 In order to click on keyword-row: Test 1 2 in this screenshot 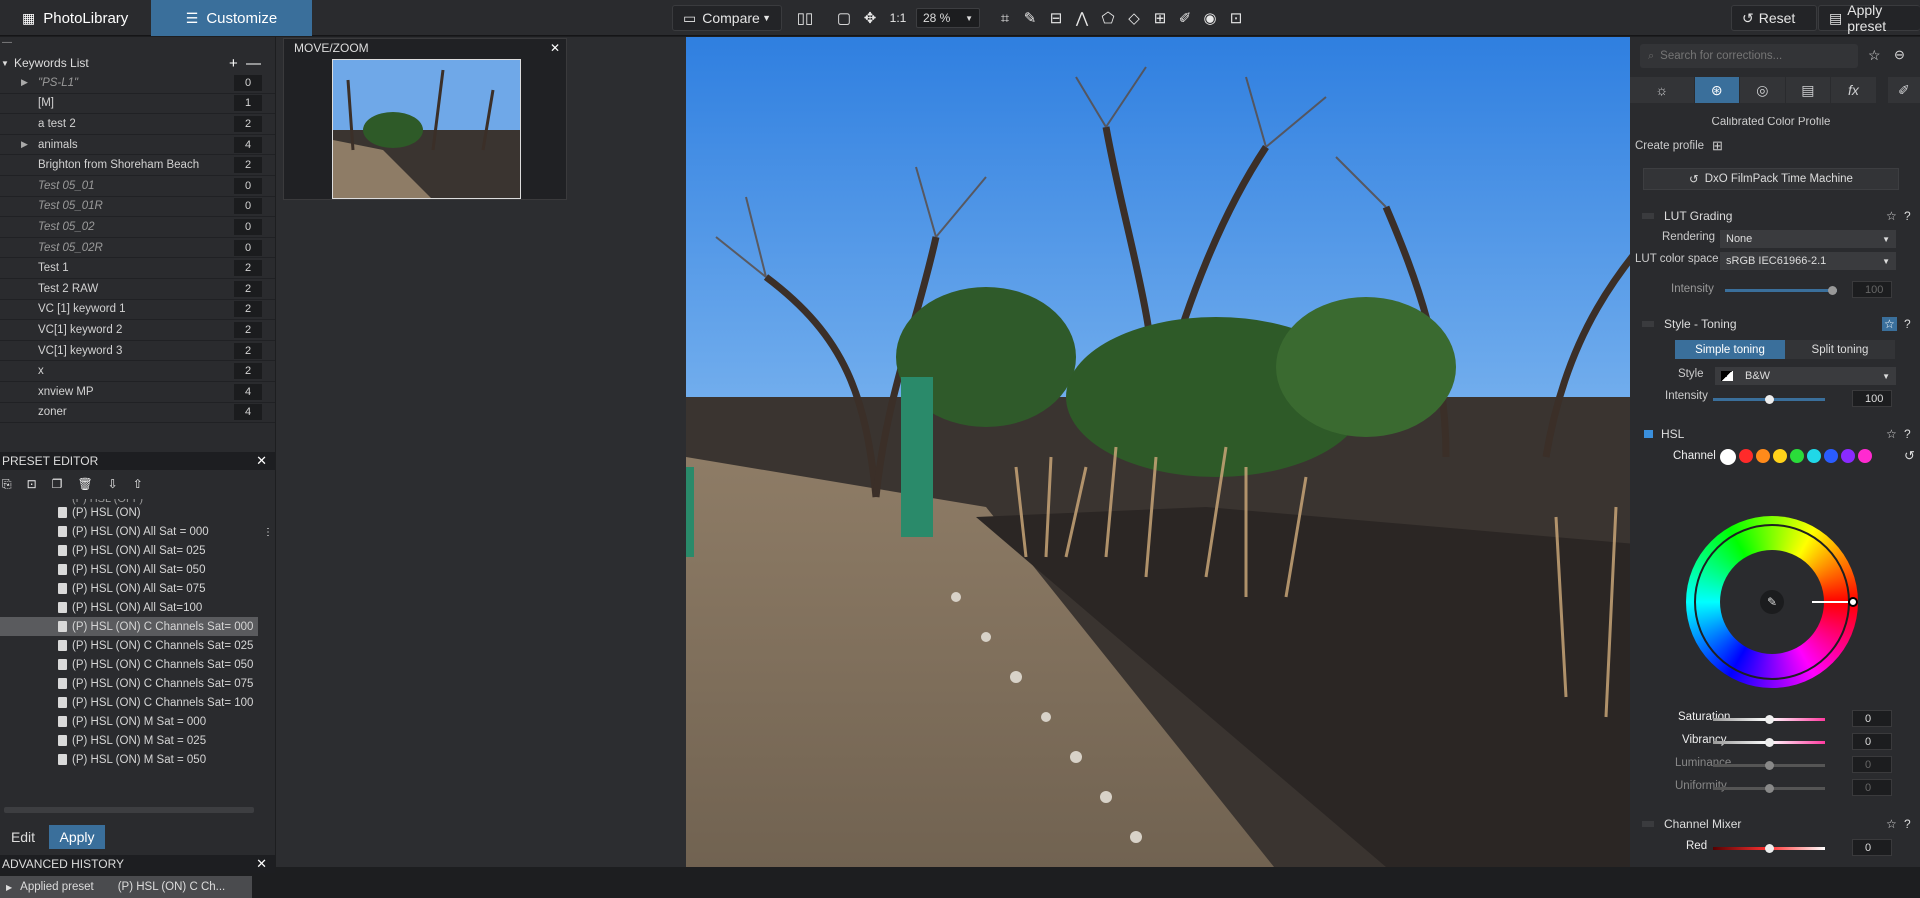, I will do `click(137, 268)`.